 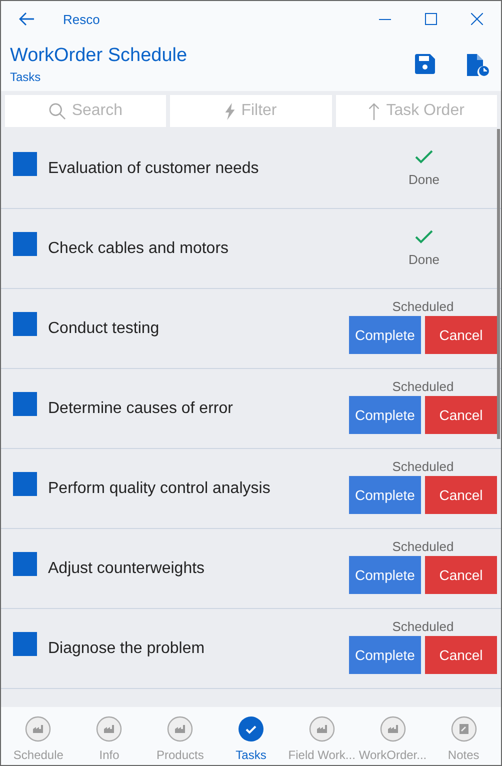 What do you see at coordinates (141, 409) in the screenshot?
I see `task-name: Determine causes of error` at bounding box center [141, 409].